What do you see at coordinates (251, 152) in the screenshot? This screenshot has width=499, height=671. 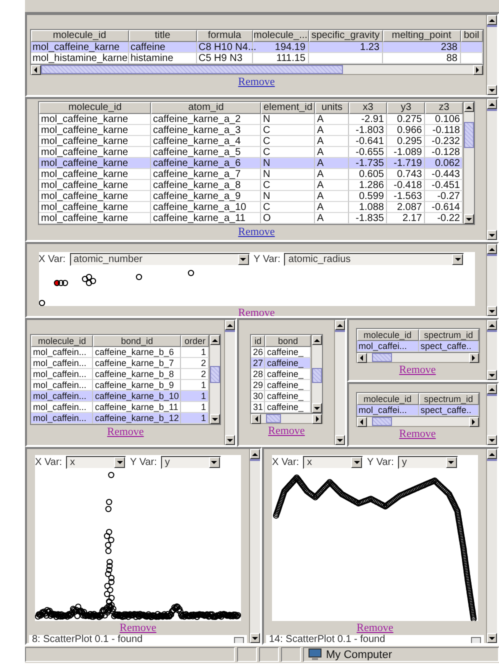 I see `table-row: mol_caffeine_karne caffeine_karne_a_5 C A -0.655 -1.089 -0.128` at bounding box center [251, 152].